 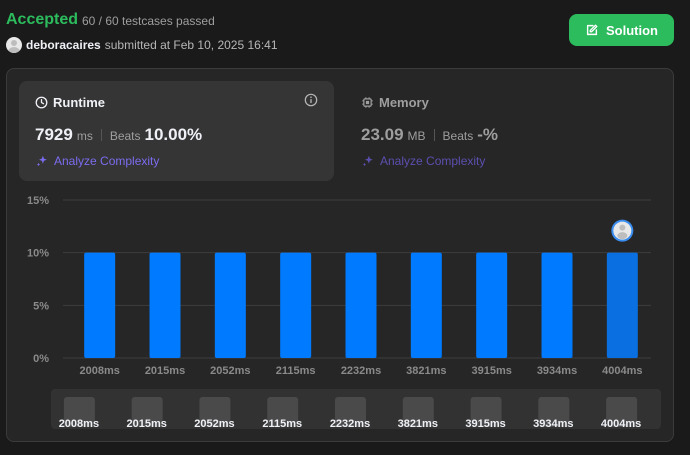 I want to click on y-tick-label: 0%, so click(x=41, y=359).